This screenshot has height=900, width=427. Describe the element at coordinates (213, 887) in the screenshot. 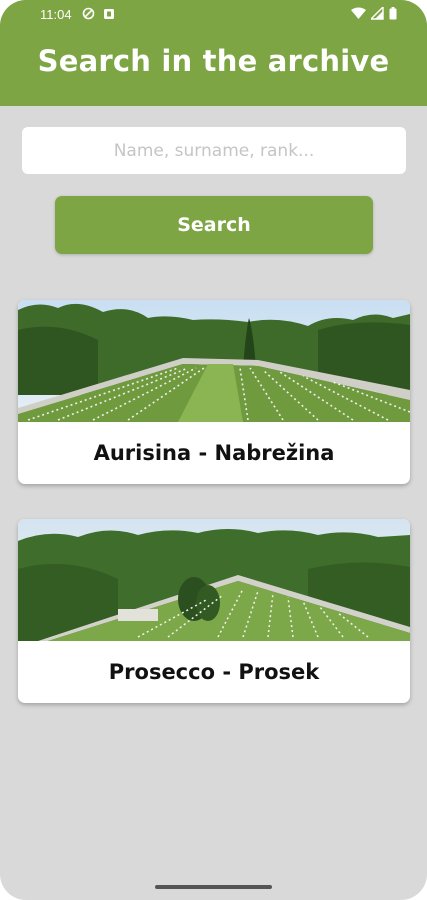

I see `home-indicator` at that location.